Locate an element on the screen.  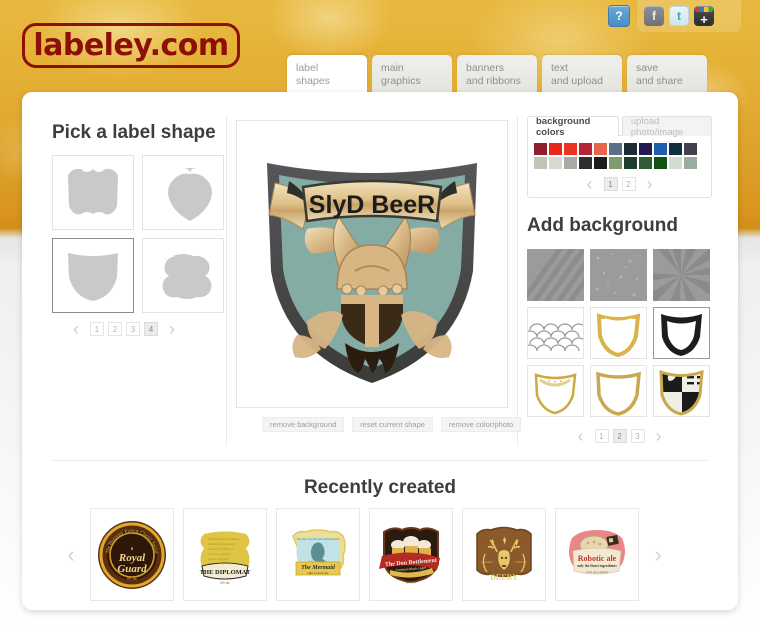
bg-thumb-gold-shield-thin is located at coordinates (555, 391).